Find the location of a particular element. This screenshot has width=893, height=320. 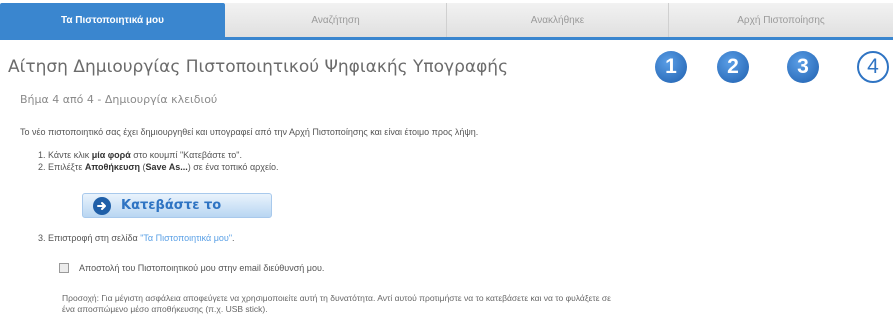

tab-label: Τα Πιστοποιητικά μου is located at coordinates (112, 20).